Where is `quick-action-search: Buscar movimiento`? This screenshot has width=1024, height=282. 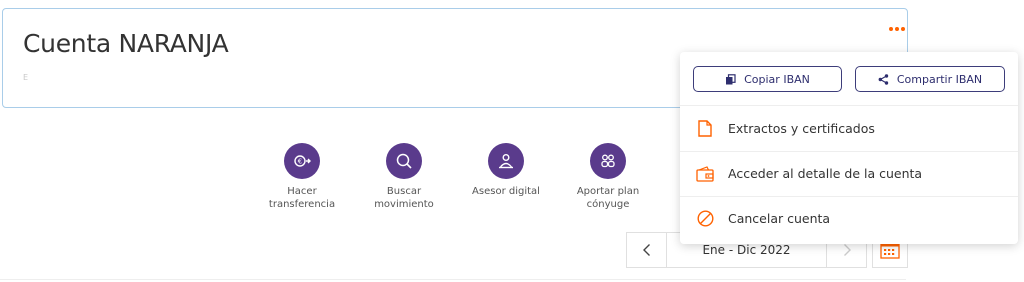
quick-action-search: Buscar movimiento is located at coordinates (404, 177).